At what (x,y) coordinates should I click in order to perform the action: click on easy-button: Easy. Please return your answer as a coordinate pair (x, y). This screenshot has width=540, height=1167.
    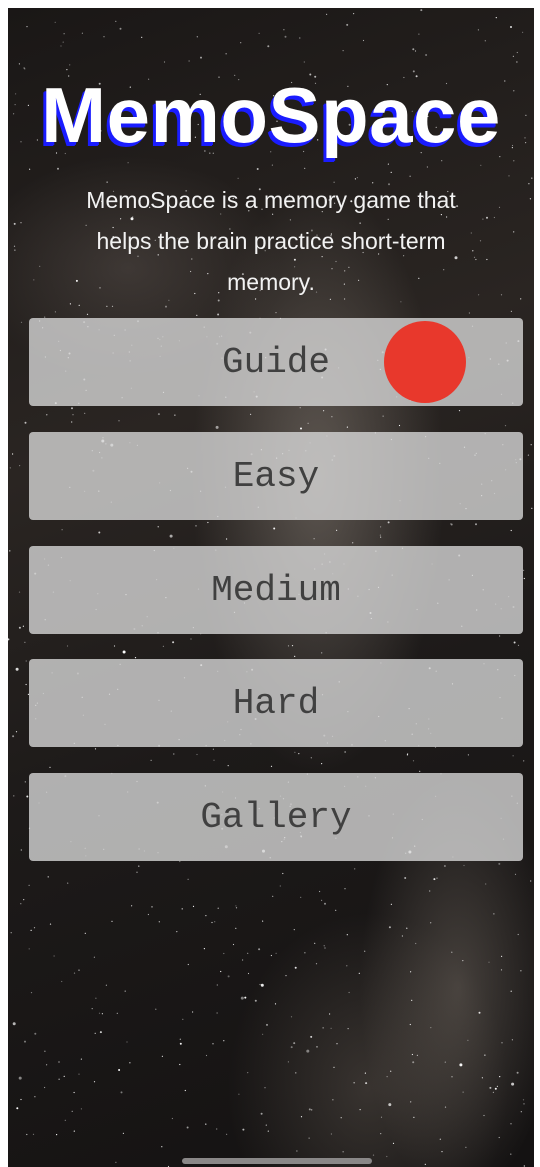
    Looking at the image, I should click on (276, 476).